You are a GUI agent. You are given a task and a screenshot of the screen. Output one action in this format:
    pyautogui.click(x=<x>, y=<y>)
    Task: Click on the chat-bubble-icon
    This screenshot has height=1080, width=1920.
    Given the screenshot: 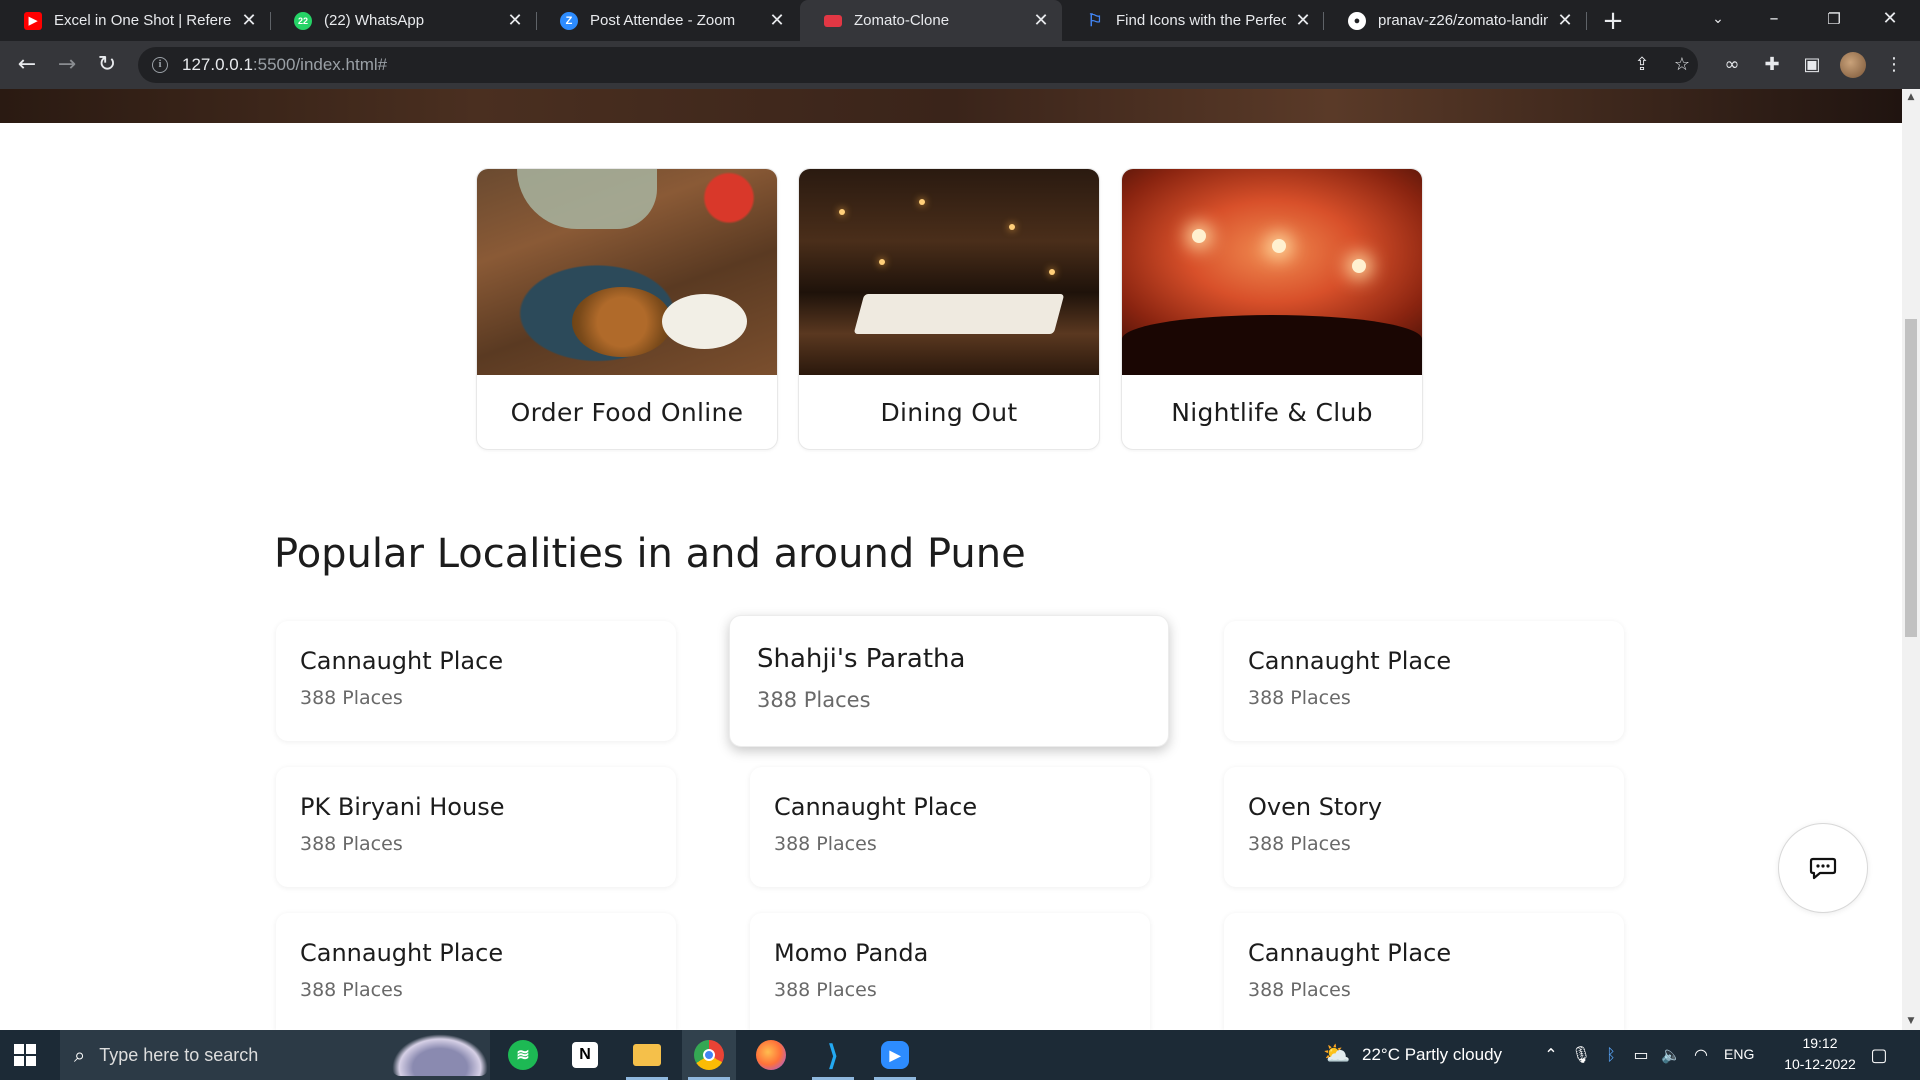 What is the action you would take?
    pyautogui.click(x=1823, y=868)
    